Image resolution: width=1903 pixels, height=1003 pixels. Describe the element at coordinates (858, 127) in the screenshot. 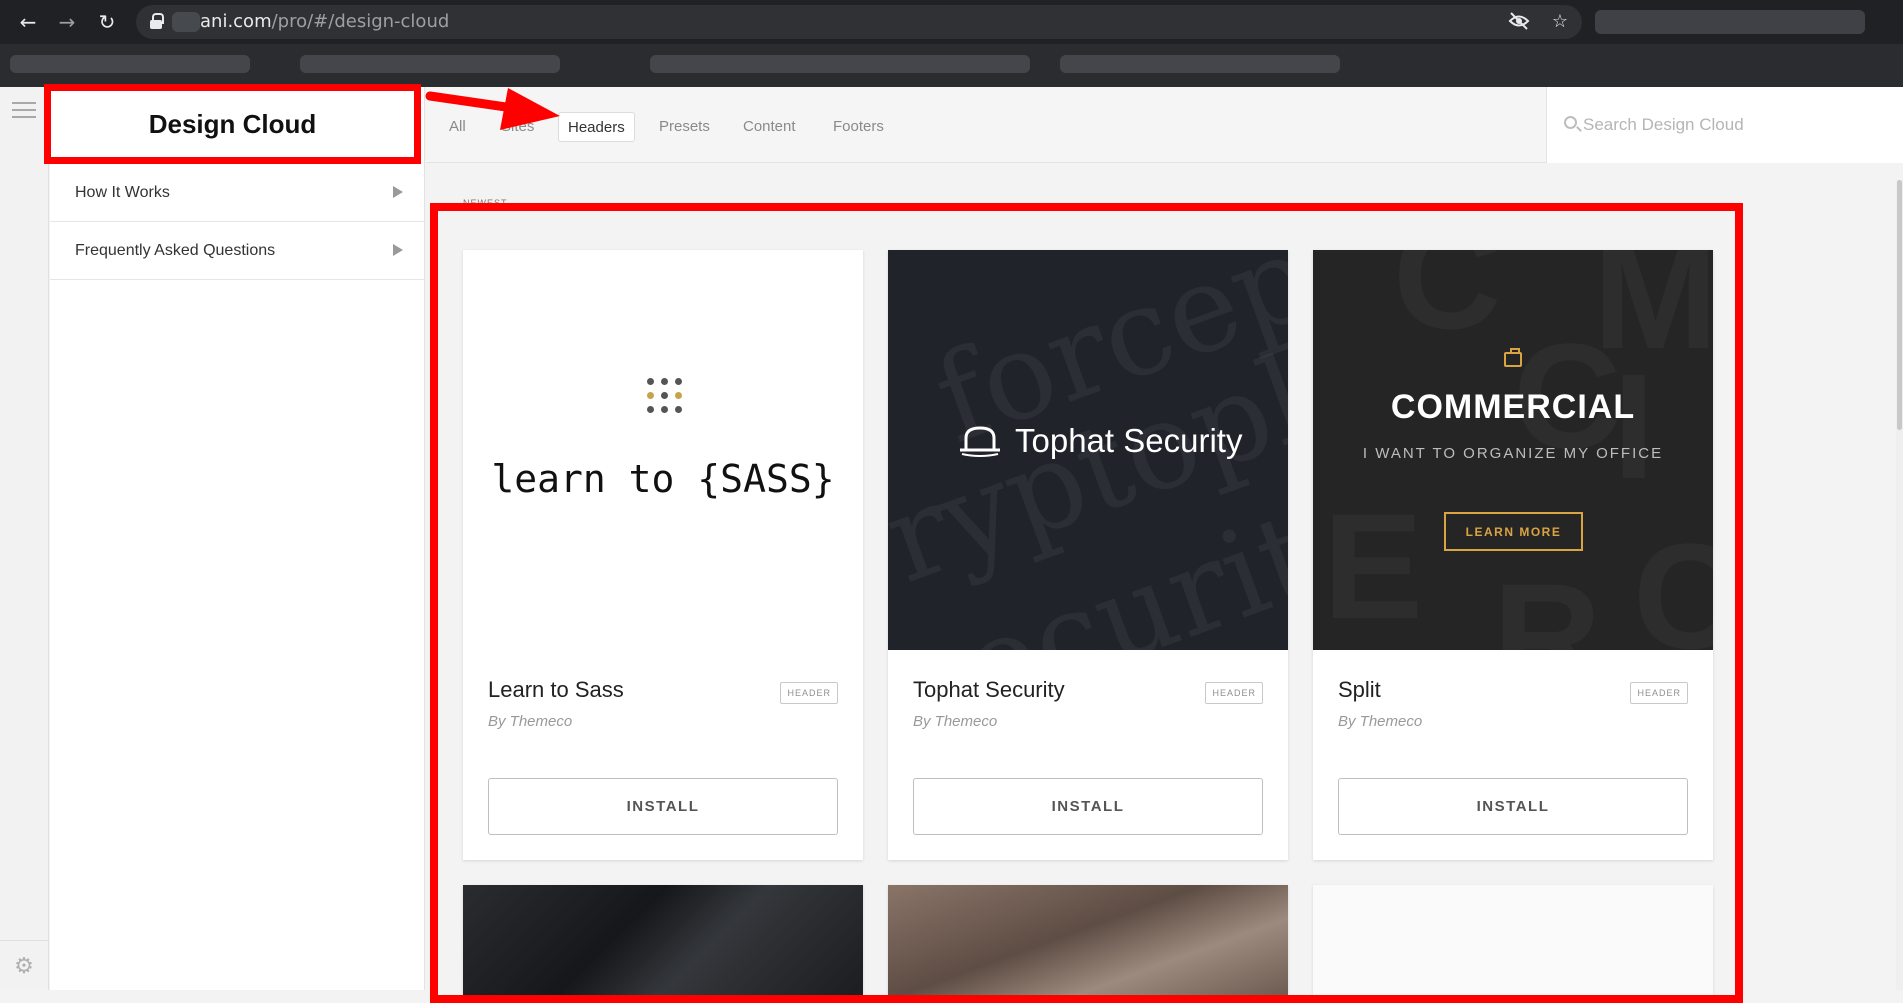

I see `tab-footers: Footers` at that location.